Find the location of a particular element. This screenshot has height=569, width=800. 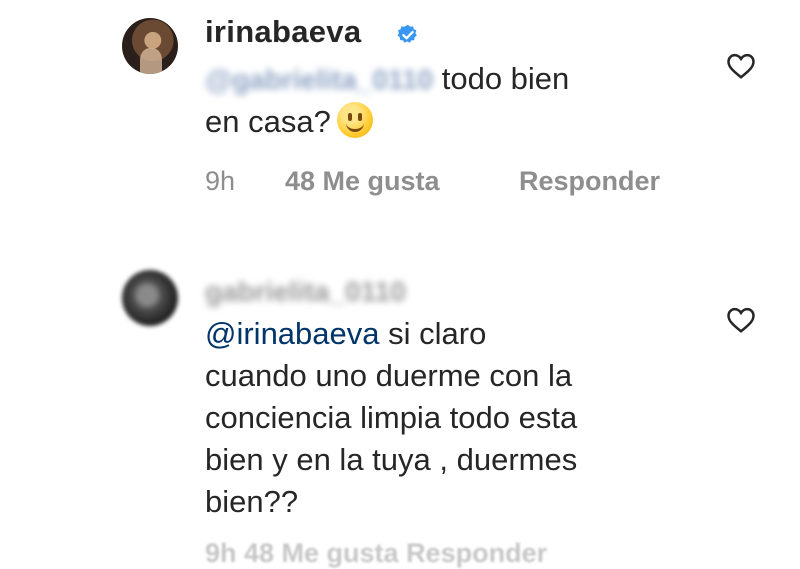

verified-badge-icon is located at coordinates (407, 33).